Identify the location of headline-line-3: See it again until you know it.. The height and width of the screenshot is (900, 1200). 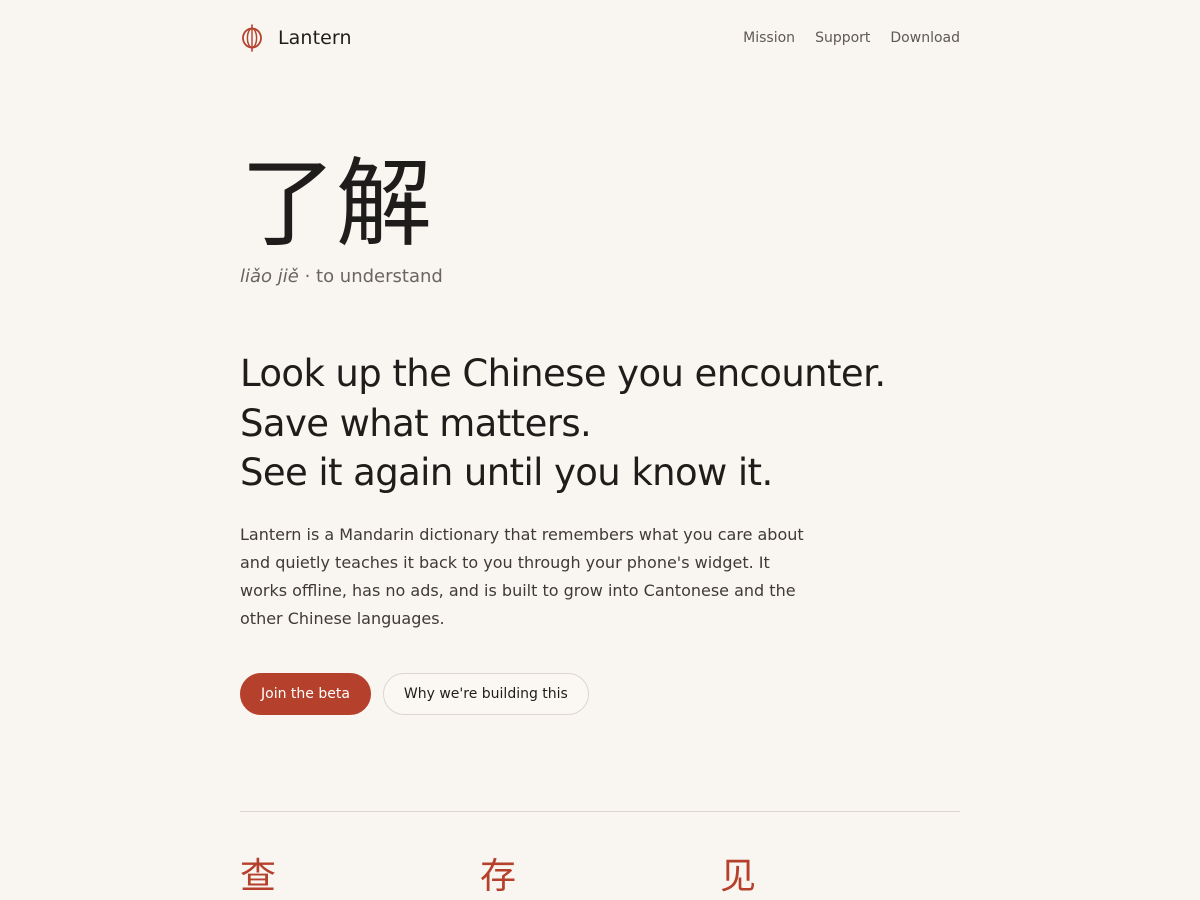
(506, 472).